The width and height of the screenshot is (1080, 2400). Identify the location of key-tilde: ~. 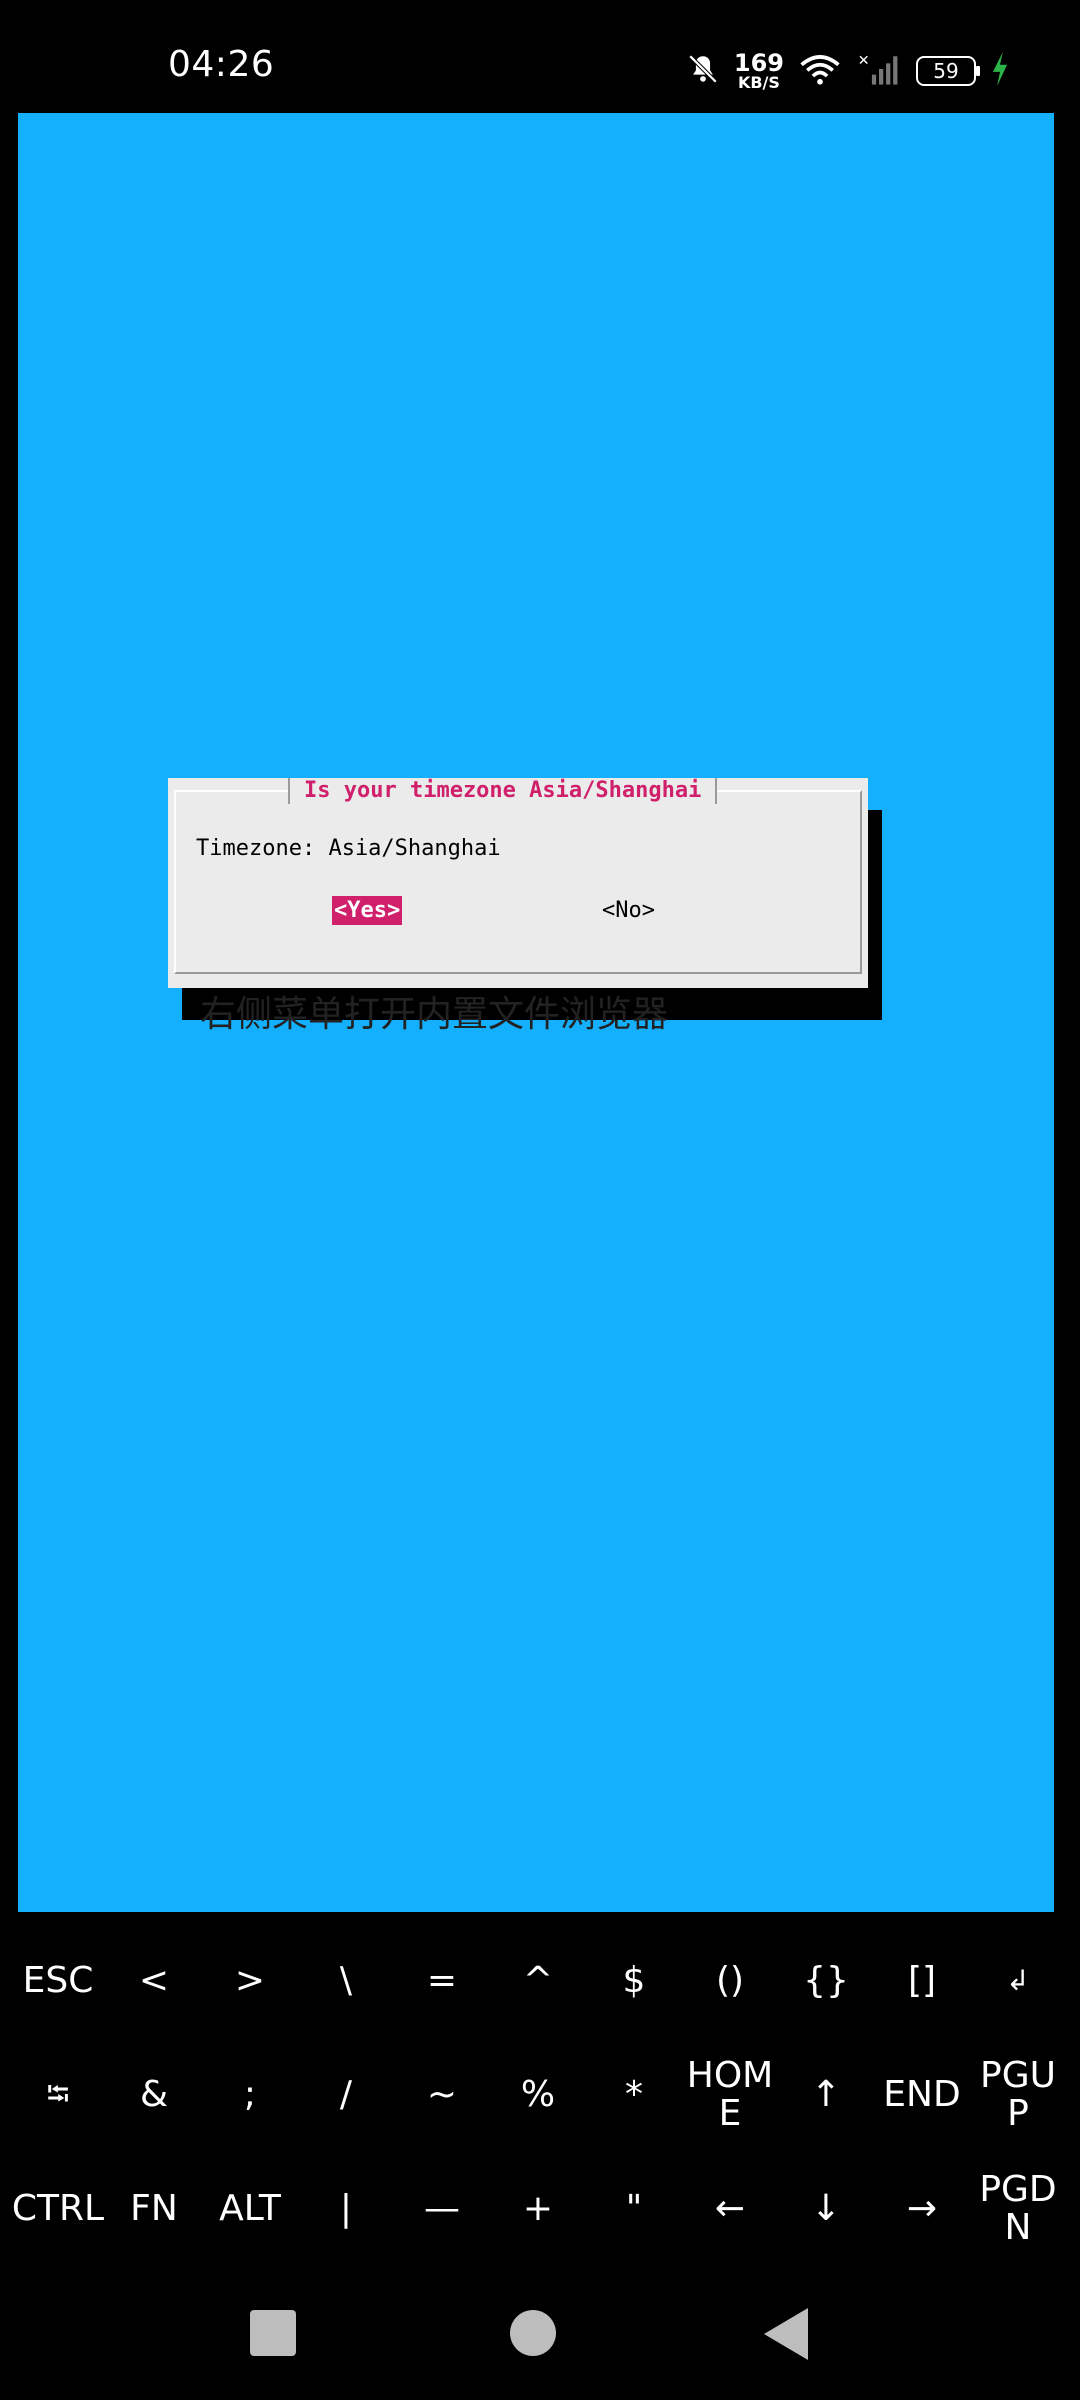
(442, 2095).